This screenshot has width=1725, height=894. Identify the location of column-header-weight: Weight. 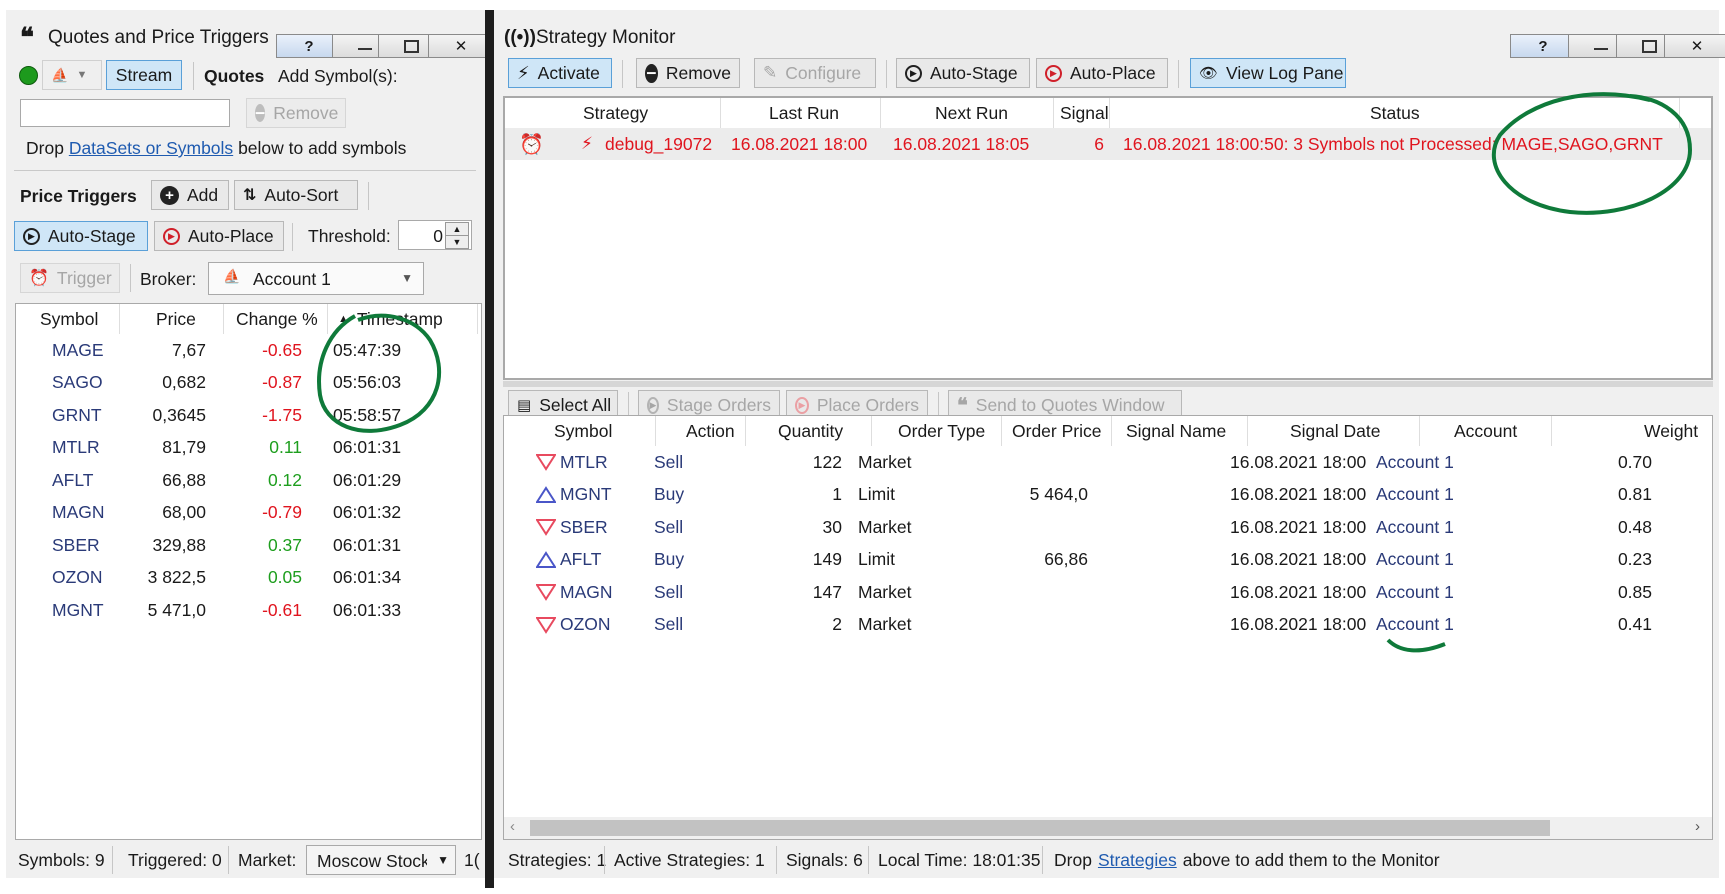
(1632, 431).